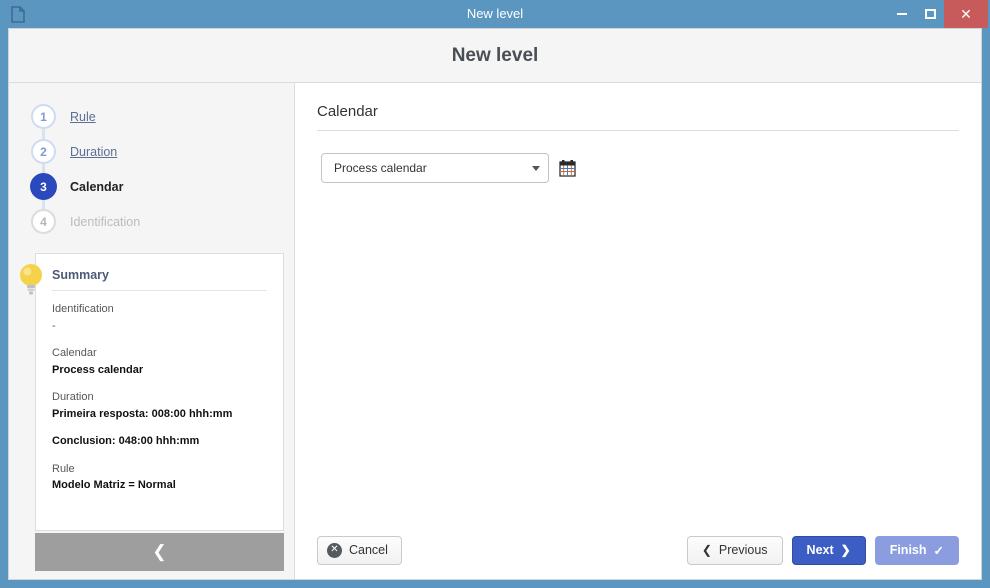 The image size is (990, 588). Describe the element at coordinates (83, 117) in the screenshot. I see `step-label: Rule` at that location.